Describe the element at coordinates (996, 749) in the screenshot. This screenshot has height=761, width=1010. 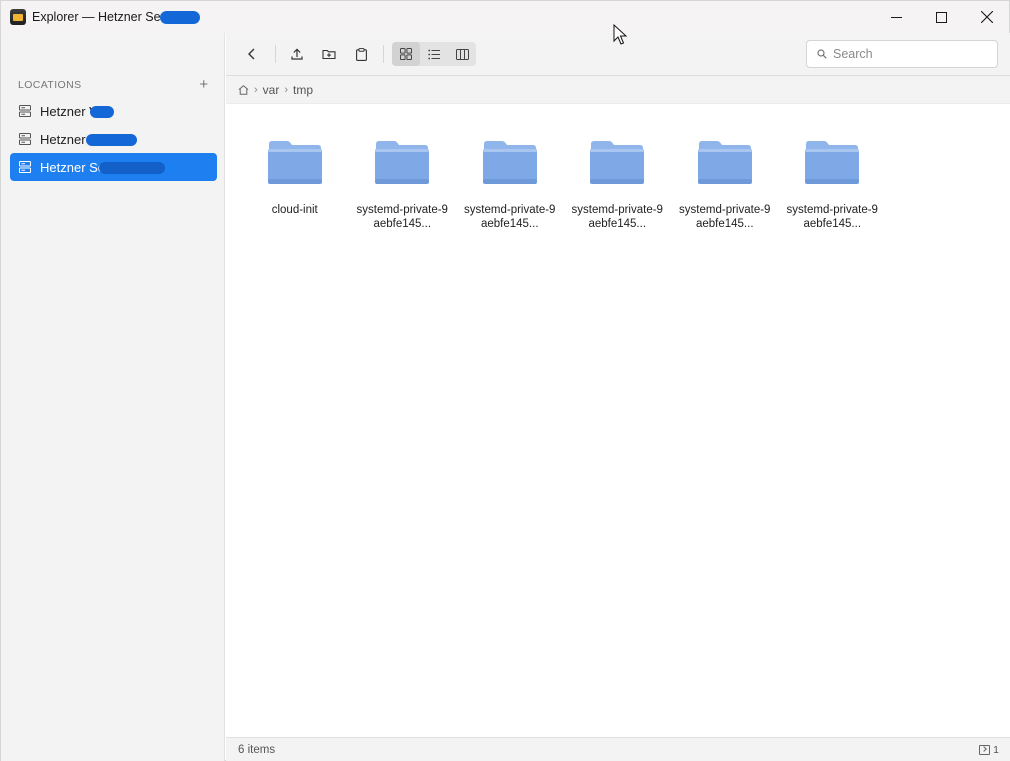
I see `terminal-count: 1` at that location.